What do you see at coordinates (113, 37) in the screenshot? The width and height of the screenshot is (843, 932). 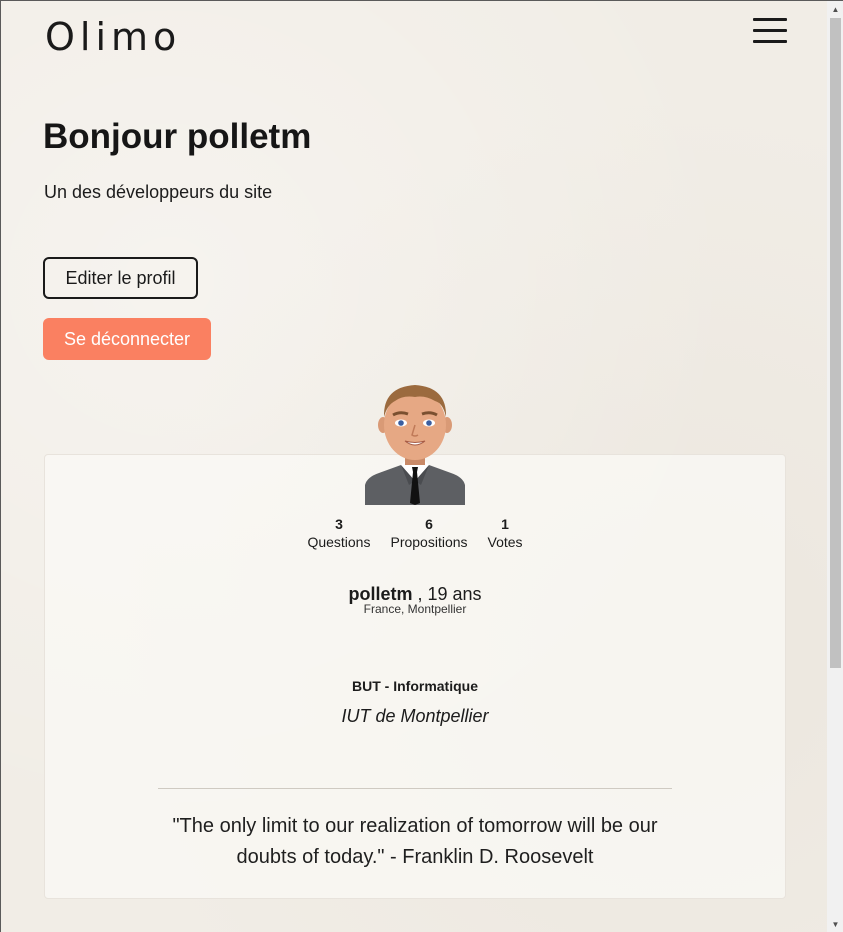 I see `site-logo: Olimo` at bounding box center [113, 37].